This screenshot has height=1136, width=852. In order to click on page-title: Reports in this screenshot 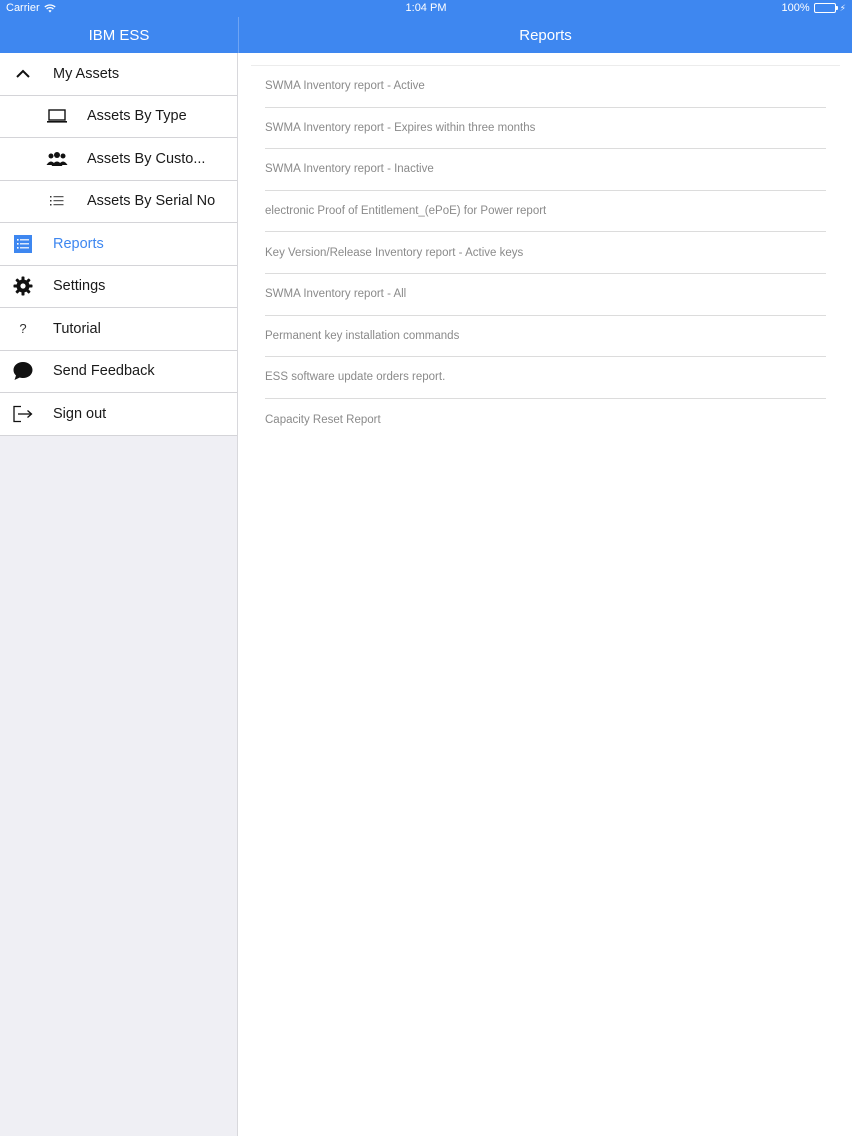, I will do `click(545, 35)`.